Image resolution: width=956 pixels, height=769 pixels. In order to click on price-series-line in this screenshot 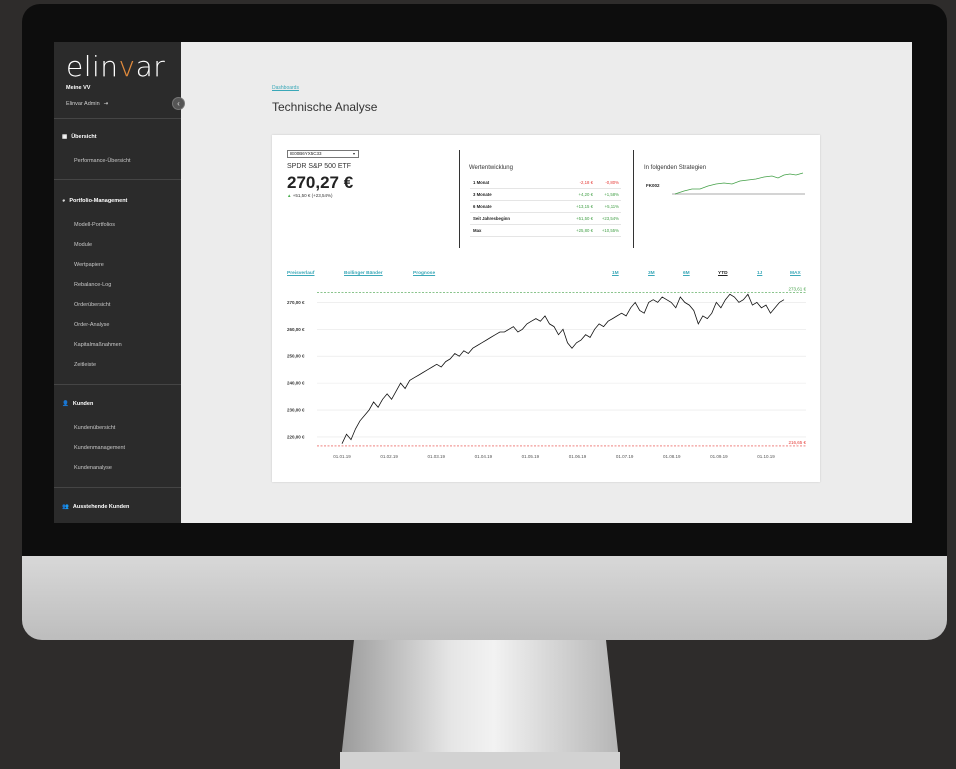, I will do `click(563, 368)`.